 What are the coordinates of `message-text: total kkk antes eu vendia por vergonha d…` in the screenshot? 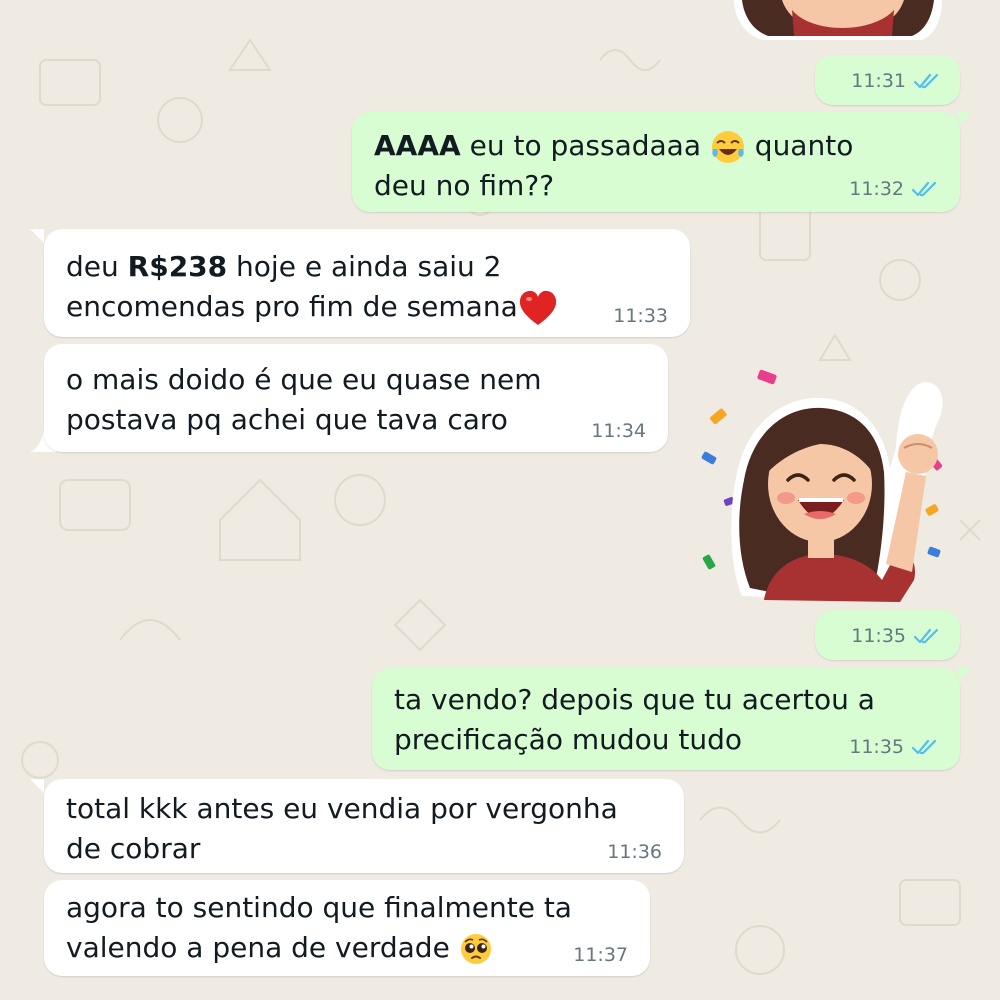 It's located at (342, 828).